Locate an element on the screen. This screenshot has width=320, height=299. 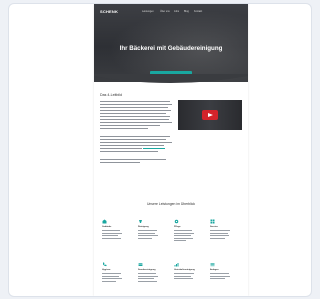
service-item-1: Gebäude is located at coordinates (117, 236).